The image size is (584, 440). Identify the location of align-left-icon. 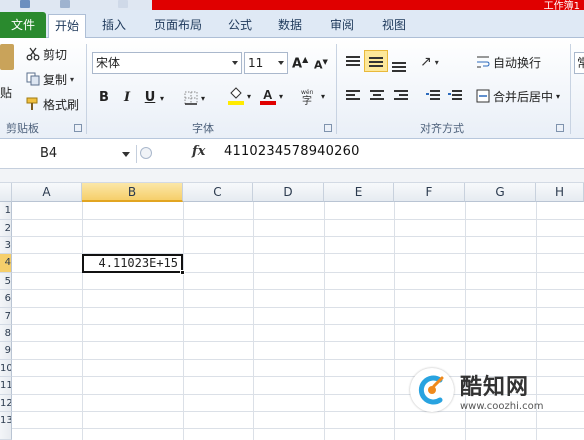
(353, 96).